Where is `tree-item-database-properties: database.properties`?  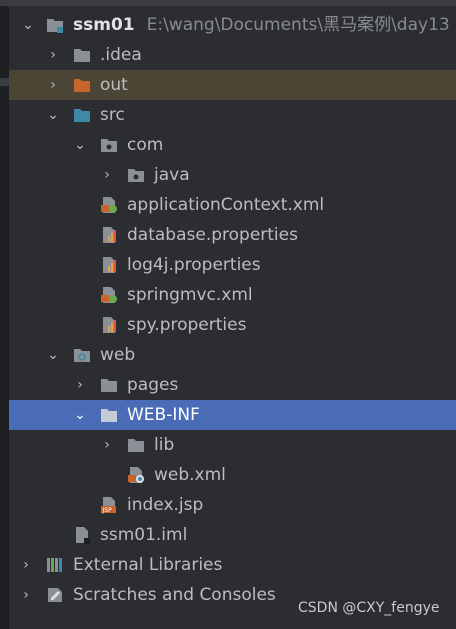 tree-item-database-properties: database.properties is located at coordinates (232, 235).